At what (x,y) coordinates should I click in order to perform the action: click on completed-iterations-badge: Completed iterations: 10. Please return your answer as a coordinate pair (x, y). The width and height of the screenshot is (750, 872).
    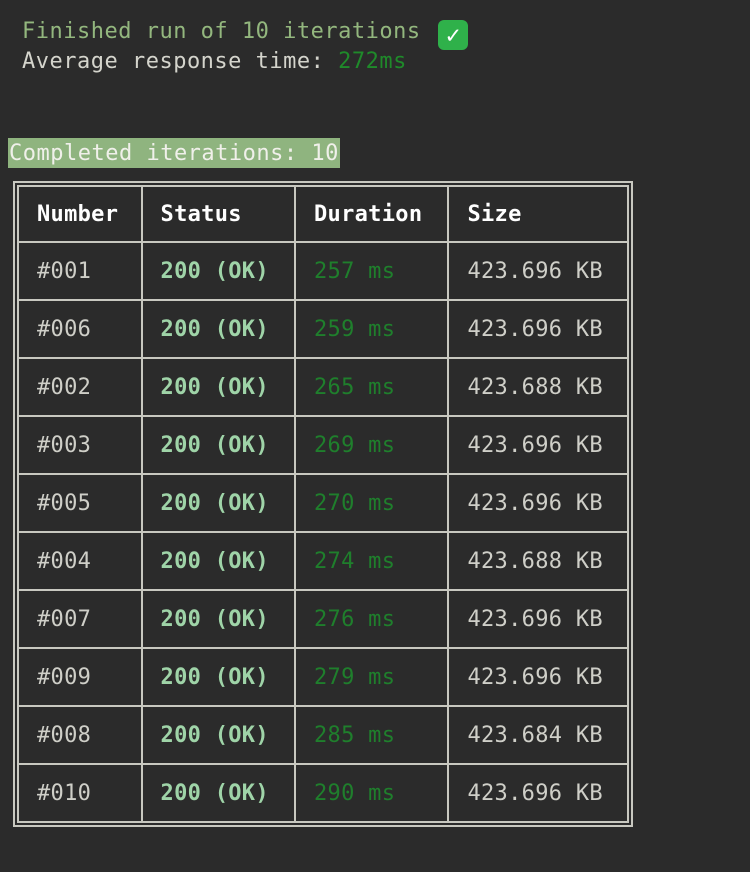
    Looking at the image, I should click on (174, 153).